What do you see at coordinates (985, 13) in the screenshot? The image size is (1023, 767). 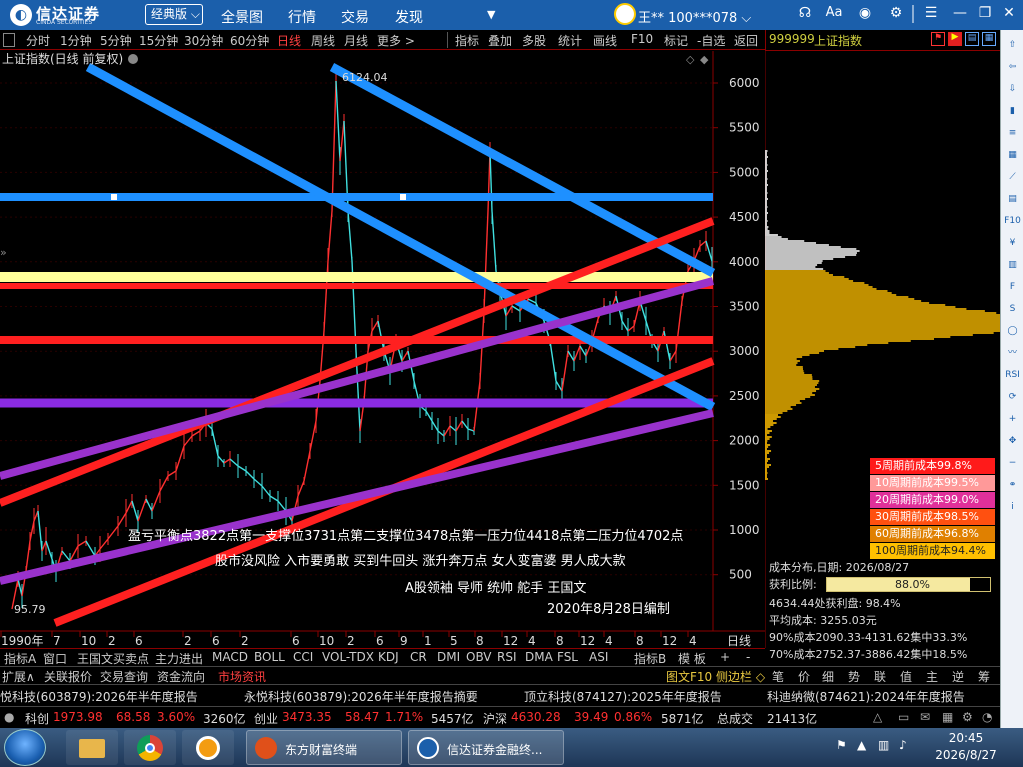 I see `restore-icon: ❐` at bounding box center [985, 13].